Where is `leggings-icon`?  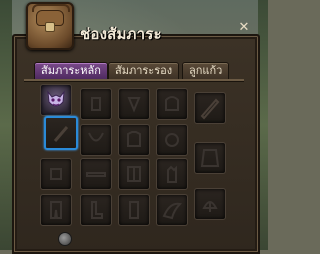 leggings-icon is located at coordinates (134, 210).